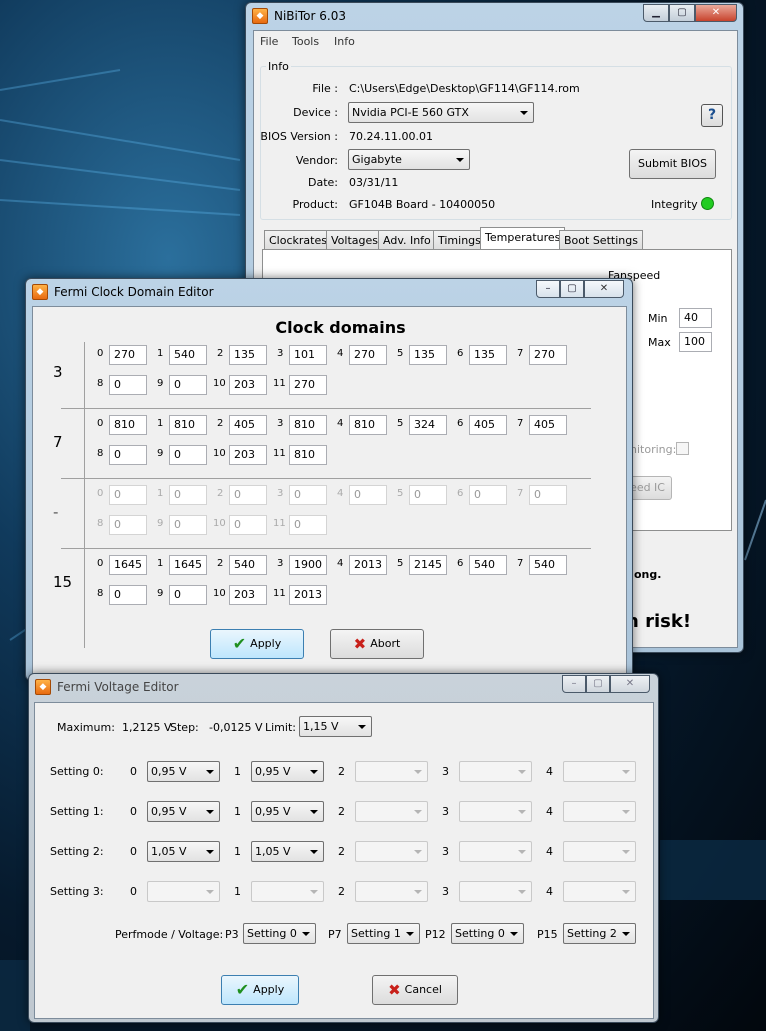 The image size is (766, 1031). What do you see at coordinates (383, 933) in the screenshot?
I see `perfmode-select: Setting 1` at bounding box center [383, 933].